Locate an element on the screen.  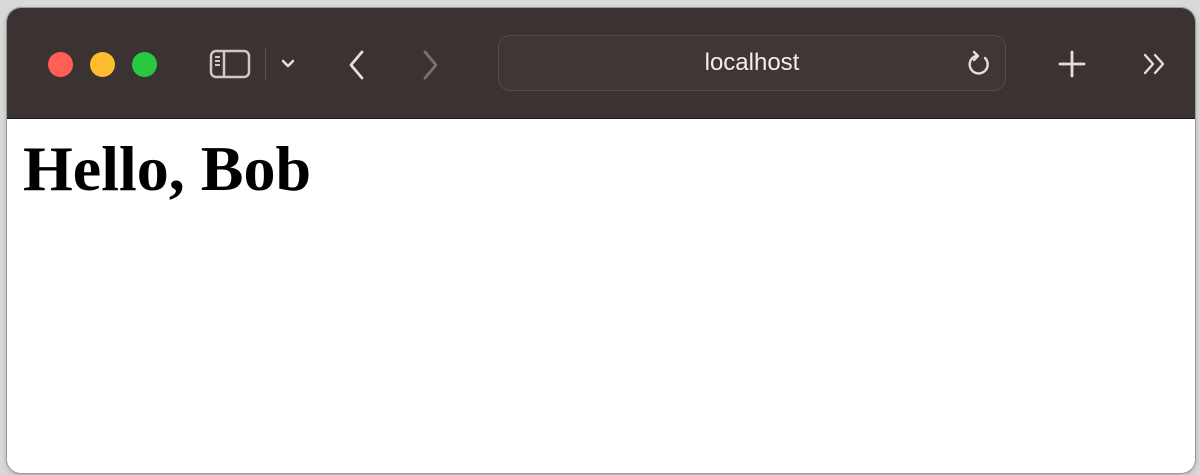
back-button is located at coordinates (357, 65).